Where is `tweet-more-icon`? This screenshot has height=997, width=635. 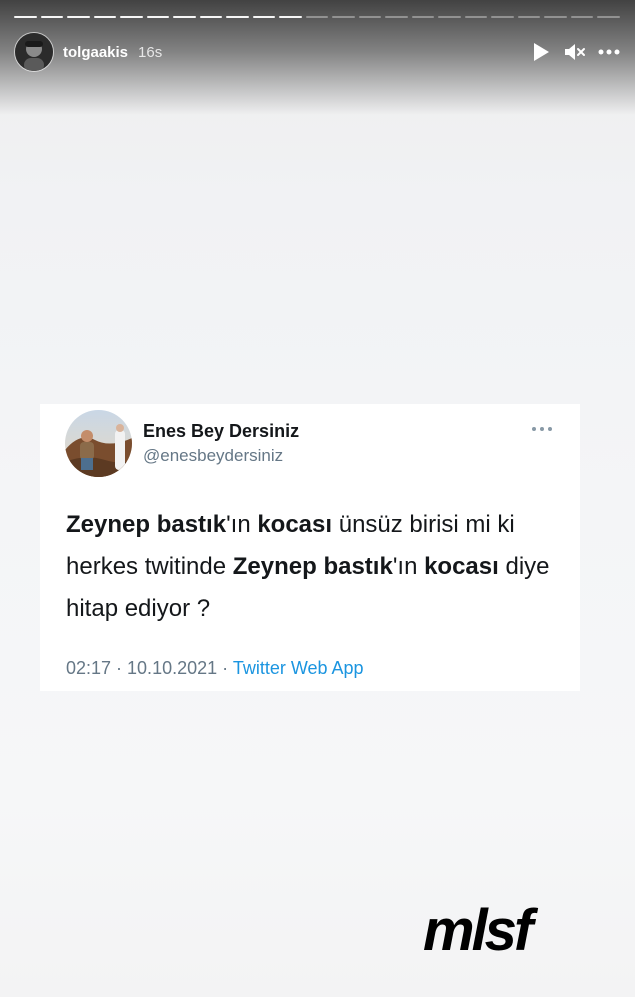
tweet-more-icon is located at coordinates (542, 428).